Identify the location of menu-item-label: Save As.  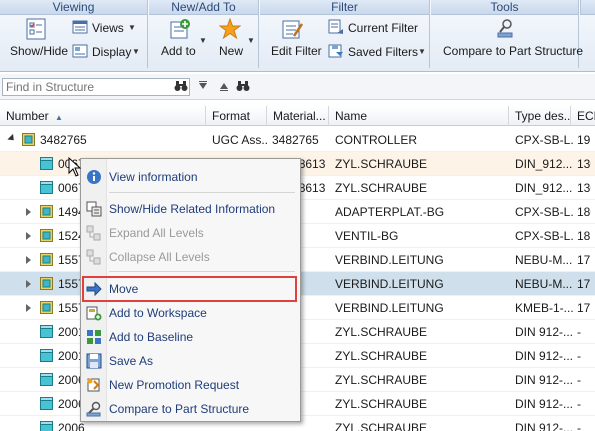
(131, 361).